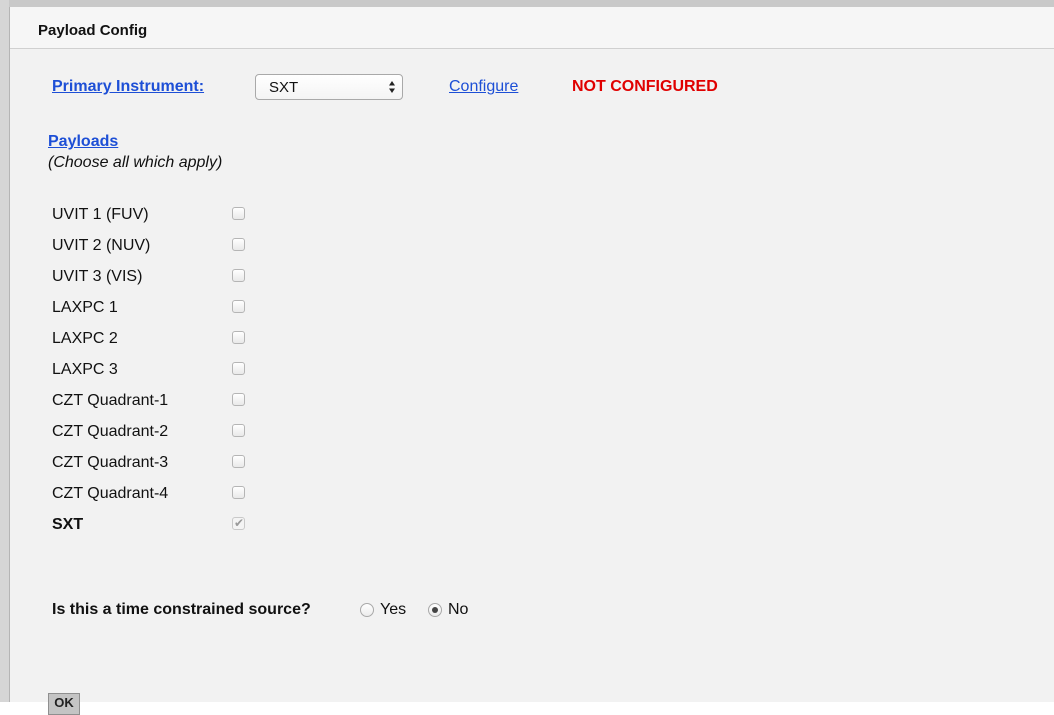  I want to click on payload-row-laxpc3: LAXPC 3, so click(157, 371).